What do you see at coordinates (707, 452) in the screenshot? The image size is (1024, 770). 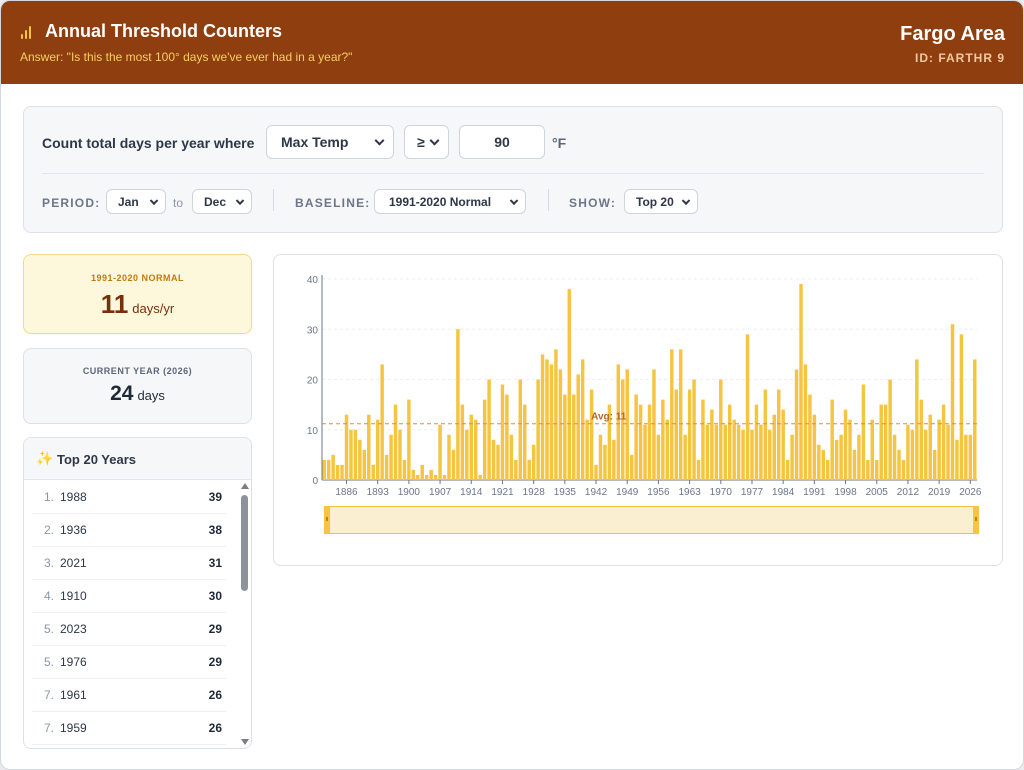 I see `bar-1967` at bounding box center [707, 452].